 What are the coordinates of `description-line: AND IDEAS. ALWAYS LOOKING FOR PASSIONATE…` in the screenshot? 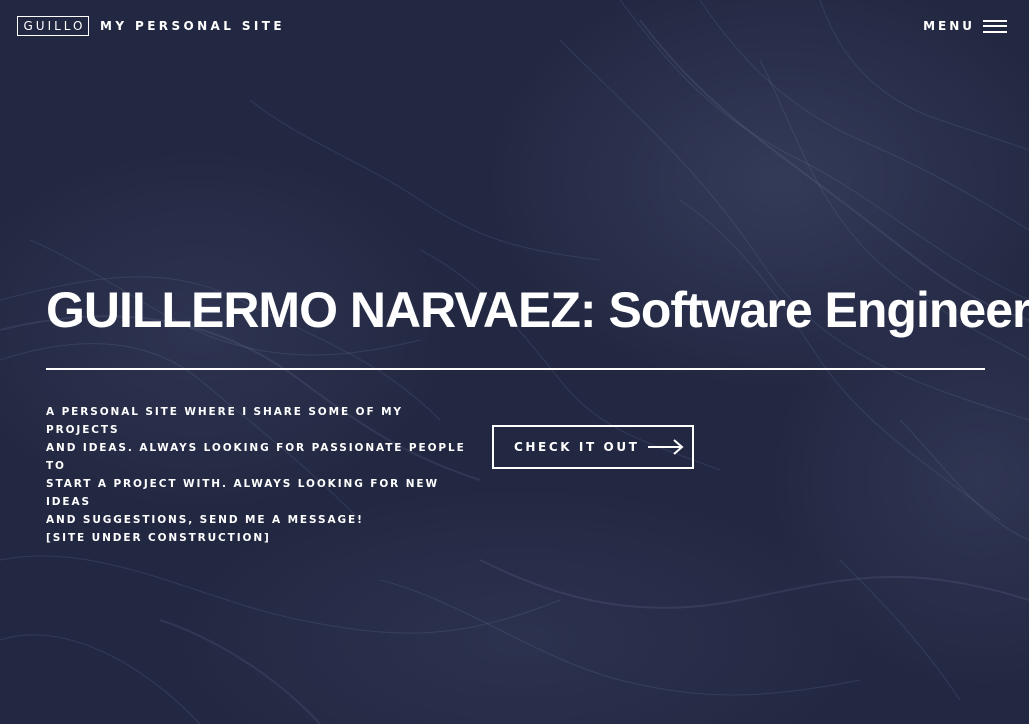 It's located at (256, 457).